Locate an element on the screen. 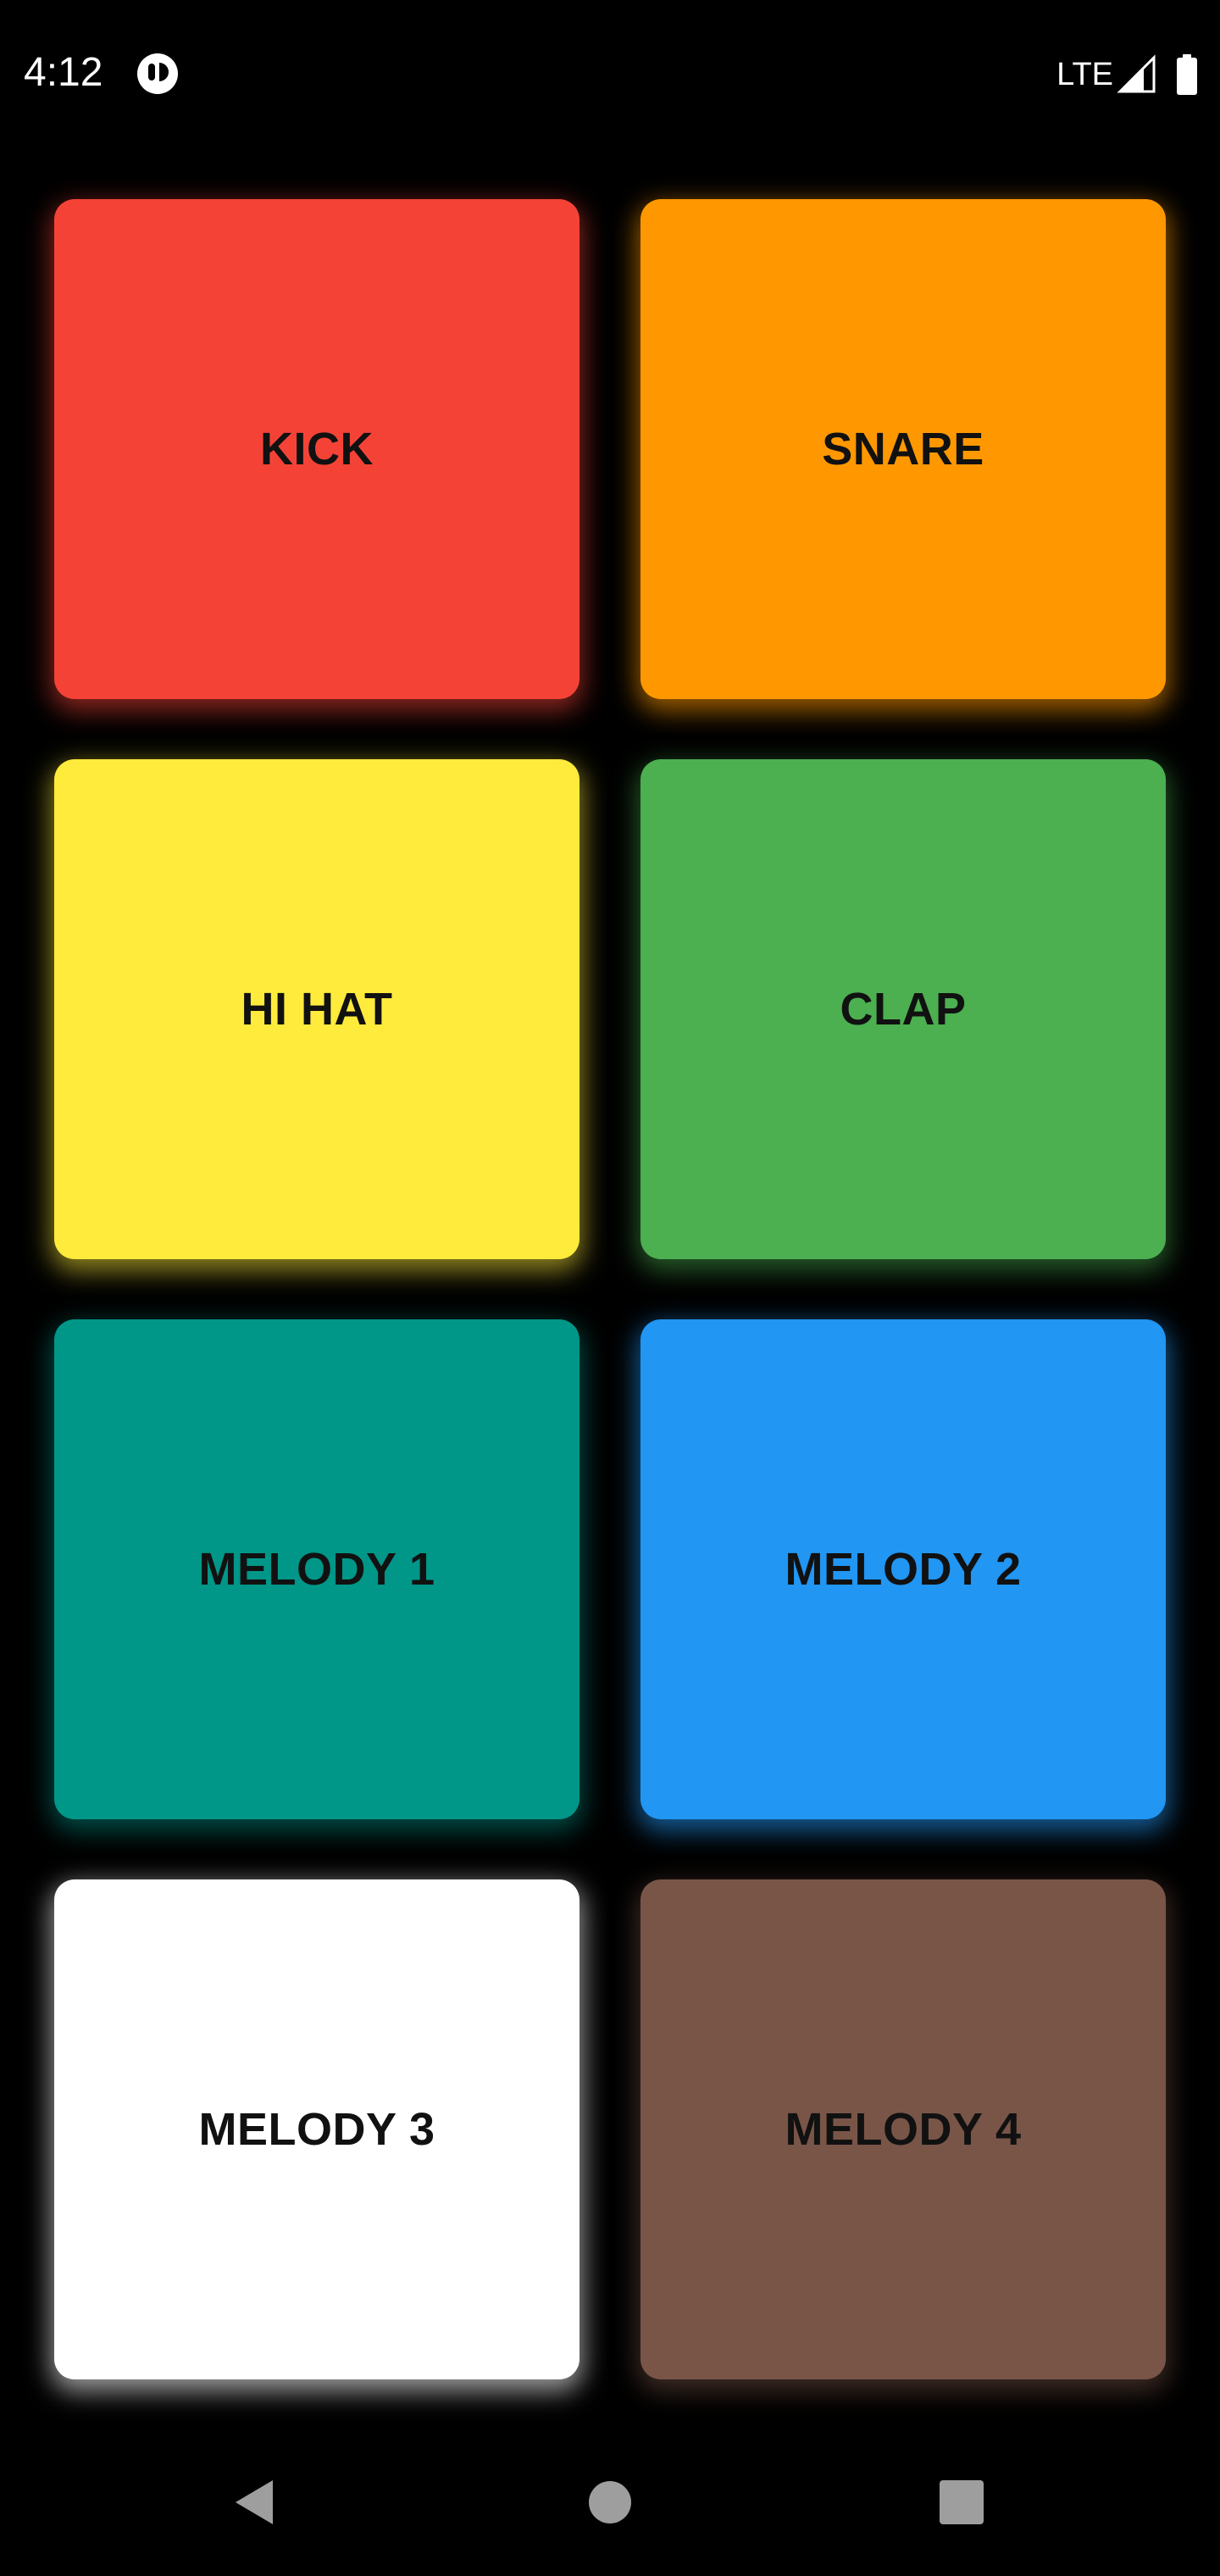 The height and width of the screenshot is (2576, 1220). hi-hat-pad-label: HI HAT is located at coordinates (317, 1009).